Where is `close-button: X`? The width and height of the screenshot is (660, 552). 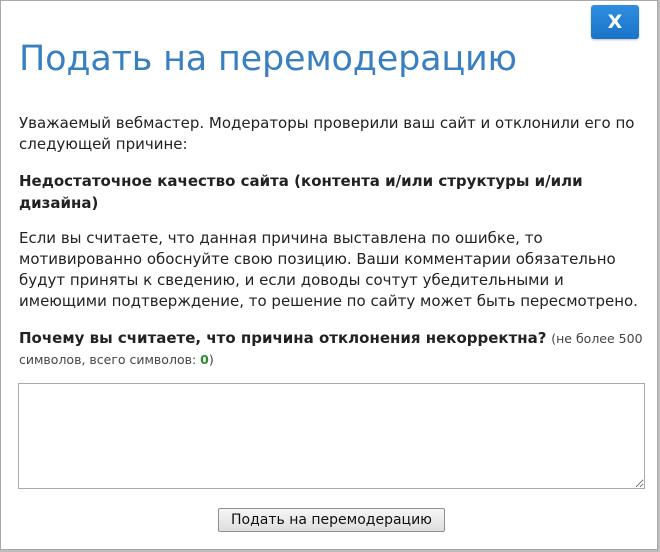 close-button: X is located at coordinates (615, 22).